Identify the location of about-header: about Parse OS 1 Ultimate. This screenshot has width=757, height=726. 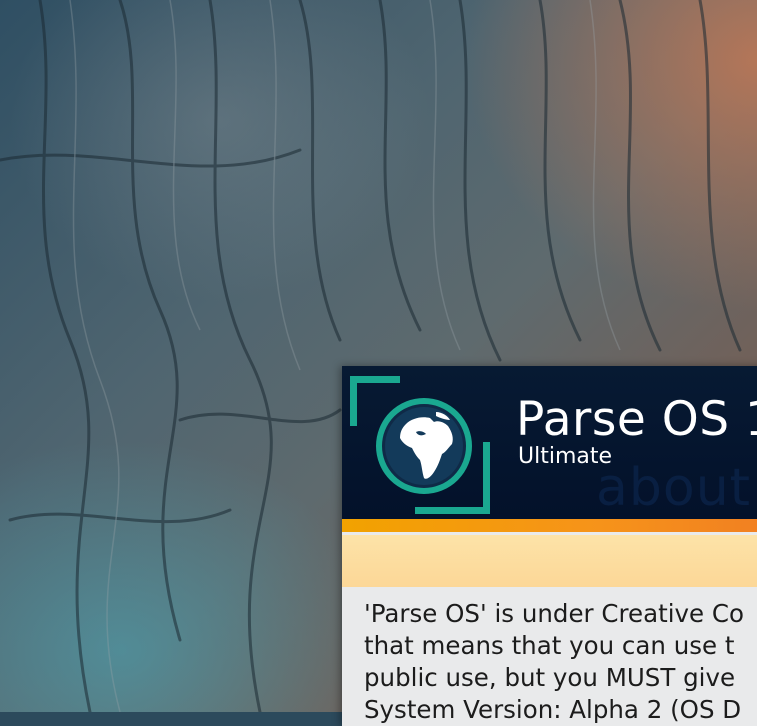
(549, 442).